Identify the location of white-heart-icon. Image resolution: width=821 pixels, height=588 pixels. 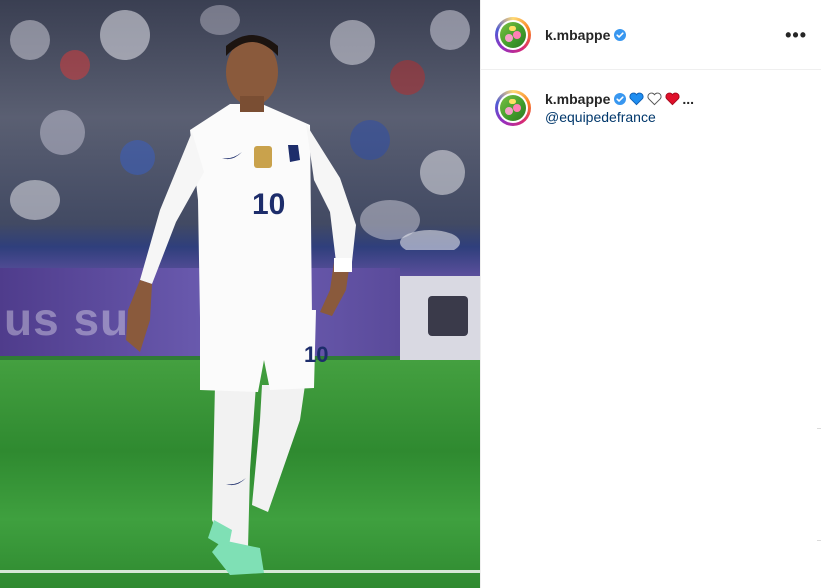
(654, 99).